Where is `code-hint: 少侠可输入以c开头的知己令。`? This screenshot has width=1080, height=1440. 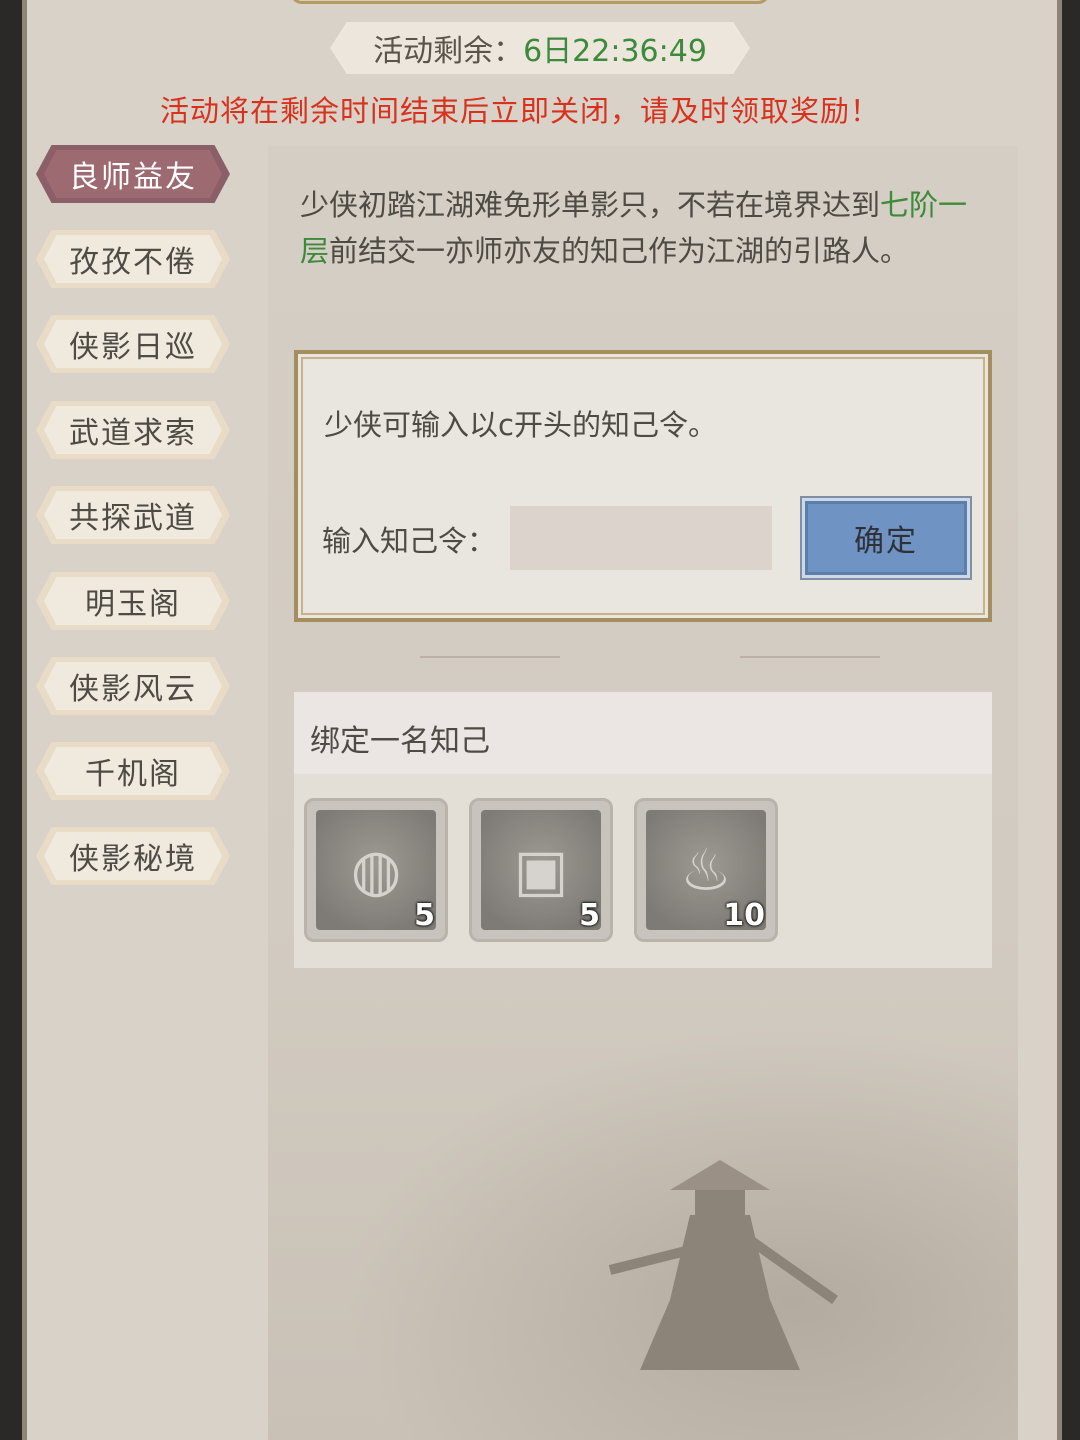 code-hint: 少侠可输入以c开头的知己令。 is located at coordinates (520, 425).